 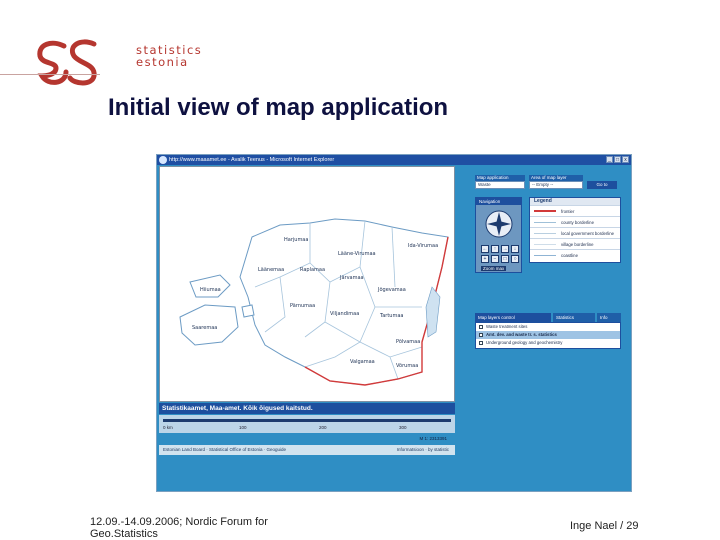 What do you see at coordinates (485, 259) in the screenshot?
I see `navigation-button: +` at bounding box center [485, 259].